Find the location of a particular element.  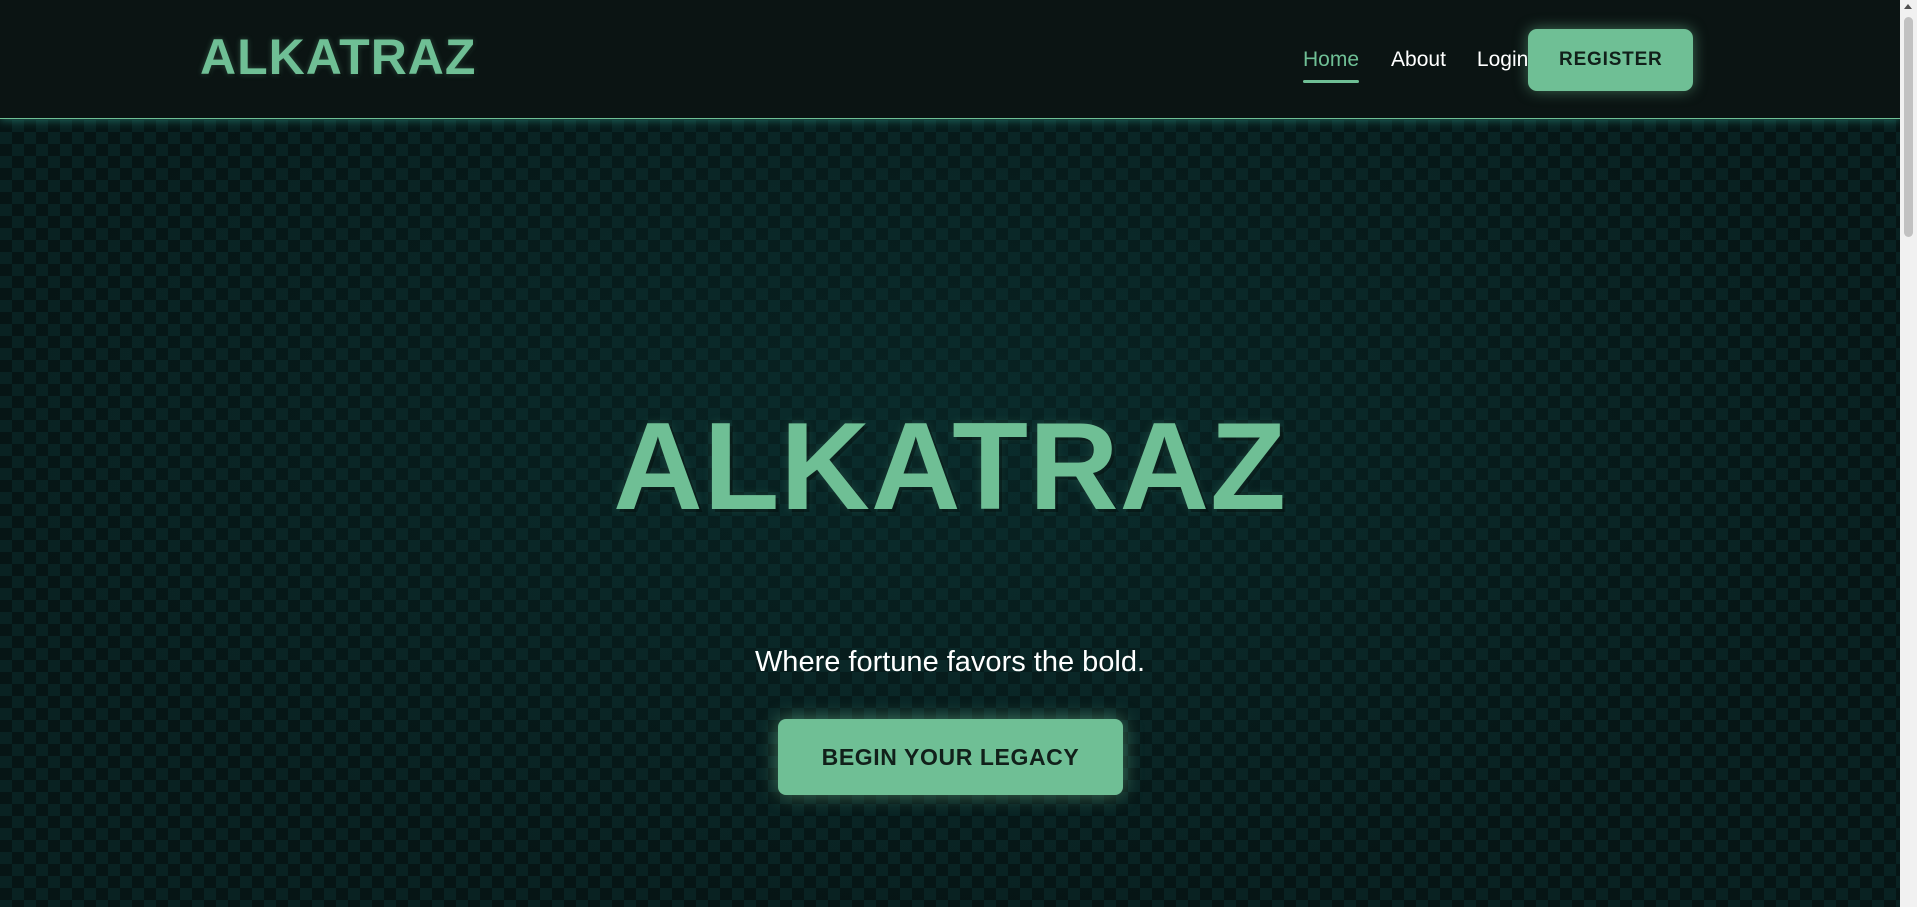

nav-link-about: About is located at coordinates (1418, 59).